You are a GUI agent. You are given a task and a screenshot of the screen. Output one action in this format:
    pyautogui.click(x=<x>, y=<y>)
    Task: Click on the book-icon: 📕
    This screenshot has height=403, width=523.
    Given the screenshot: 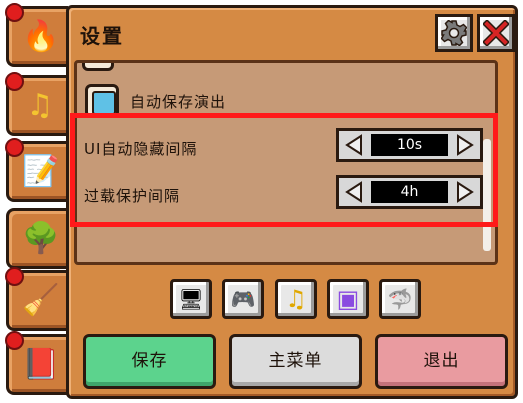 What is the action you would take?
    pyautogui.click(x=41, y=364)
    